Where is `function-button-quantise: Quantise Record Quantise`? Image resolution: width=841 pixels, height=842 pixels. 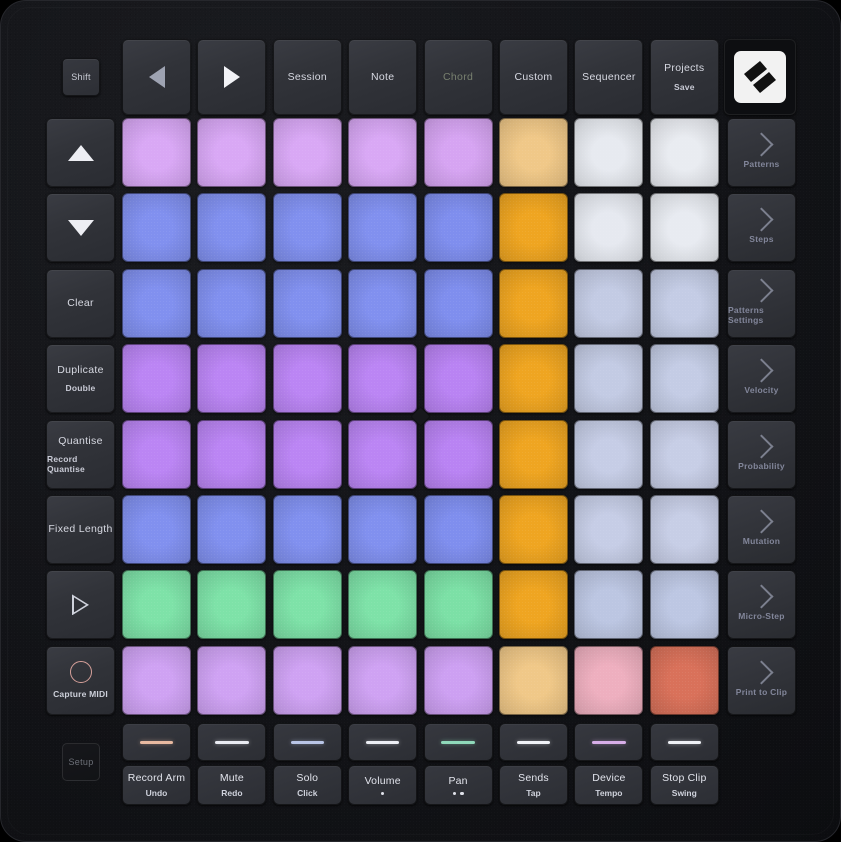
function-button-quantise: Quantise Record Quantise is located at coordinates (80, 454).